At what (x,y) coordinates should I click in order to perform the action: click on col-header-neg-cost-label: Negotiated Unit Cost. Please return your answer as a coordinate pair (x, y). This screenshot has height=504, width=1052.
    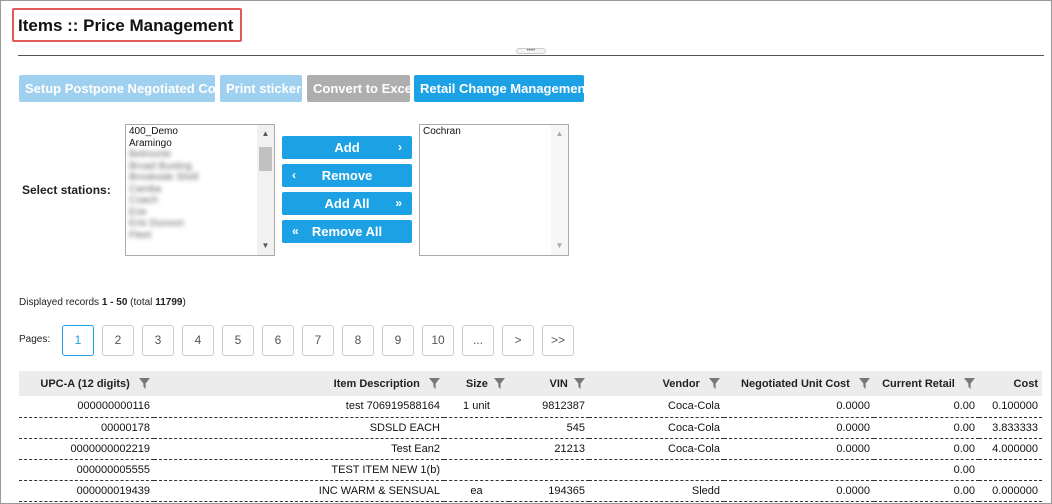
    Looking at the image, I should click on (795, 383).